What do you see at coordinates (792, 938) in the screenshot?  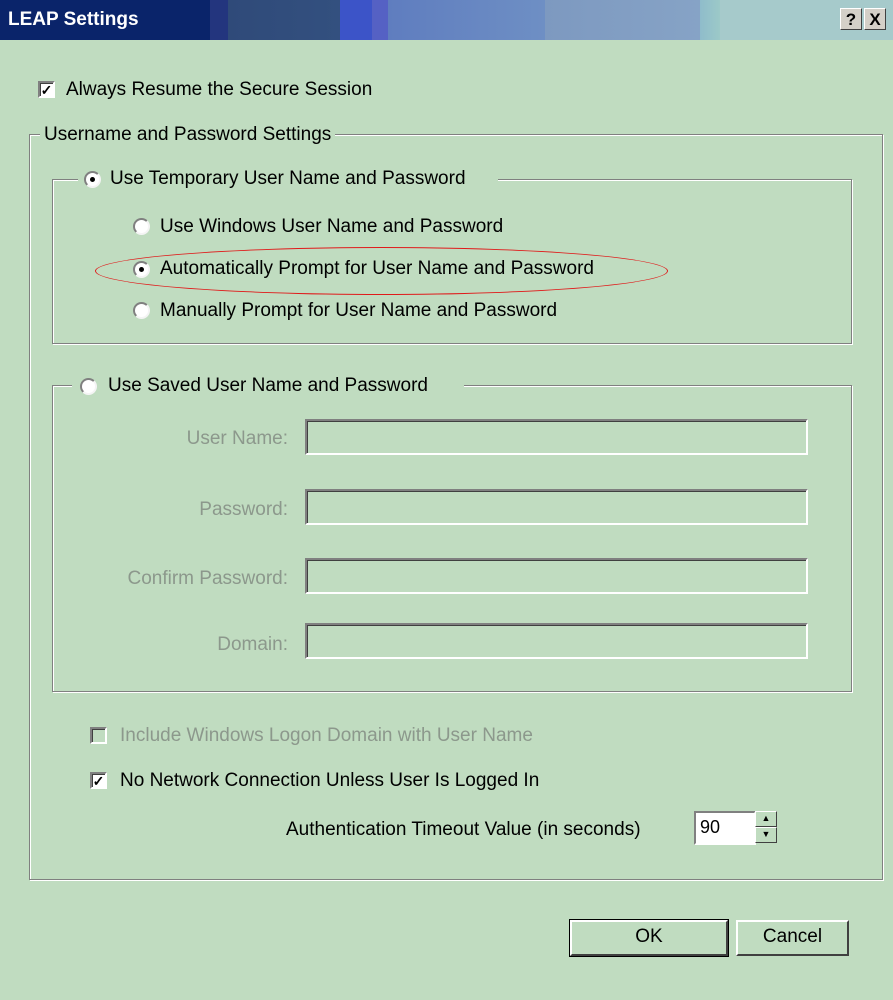 I see `cancel-button: Cancel` at bounding box center [792, 938].